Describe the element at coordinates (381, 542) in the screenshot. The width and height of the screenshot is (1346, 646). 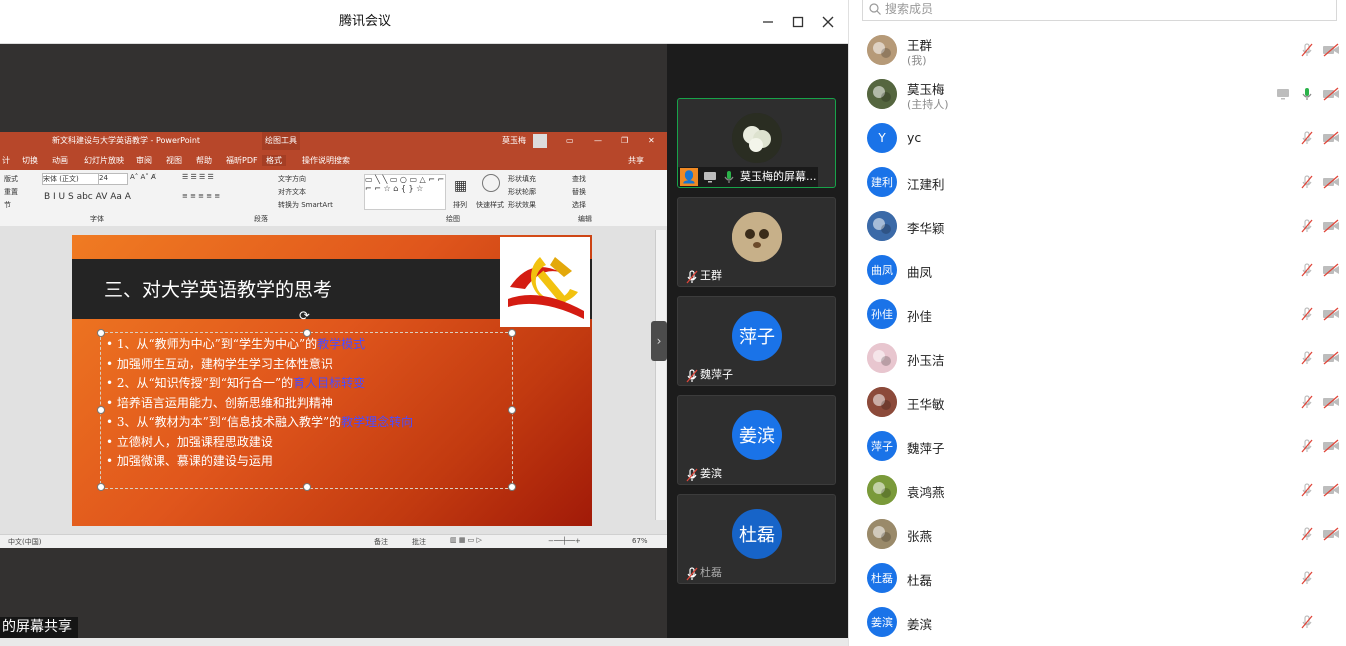
I see `status-notes-button: 备注` at that location.